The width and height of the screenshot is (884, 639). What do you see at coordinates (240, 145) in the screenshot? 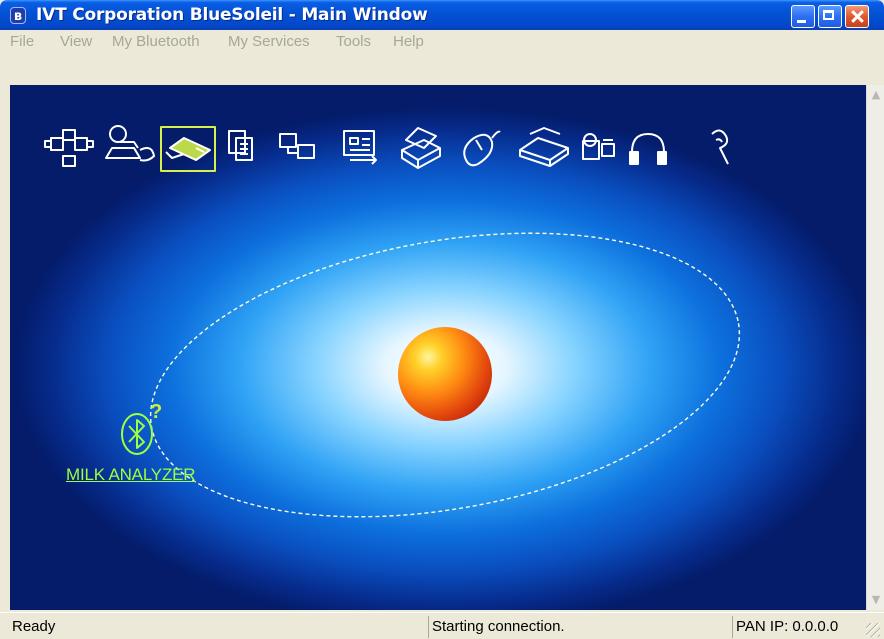
I see `file-transfer-icon` at bounding box center [240, 145].